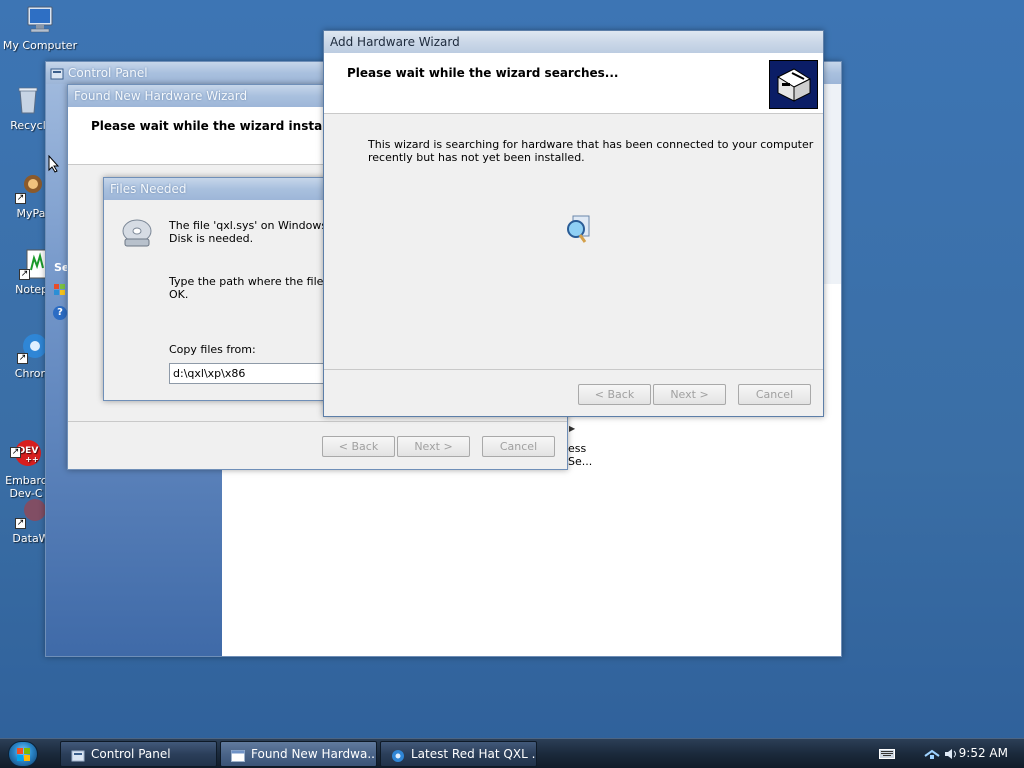 The width and height of the screenshot is (1024, 768). Describe the element at coordinates (28, 125) in the screenshot. I see `desktop-icon-label: Recycl` at that location.